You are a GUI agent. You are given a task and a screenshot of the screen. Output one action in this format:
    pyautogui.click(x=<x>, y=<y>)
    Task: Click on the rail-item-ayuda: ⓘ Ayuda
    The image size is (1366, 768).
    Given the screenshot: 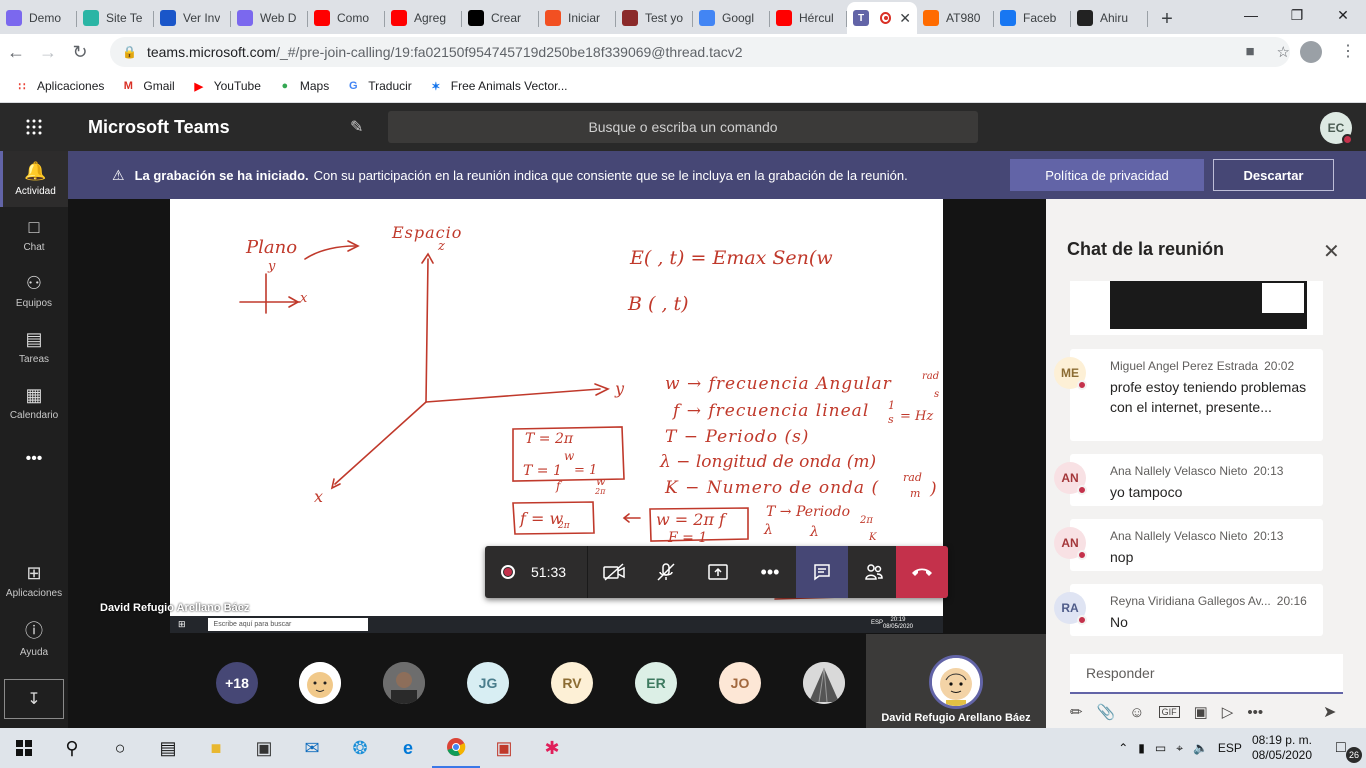 What is the action you would take?
    pyautogui.click(x=34, y=637)
    